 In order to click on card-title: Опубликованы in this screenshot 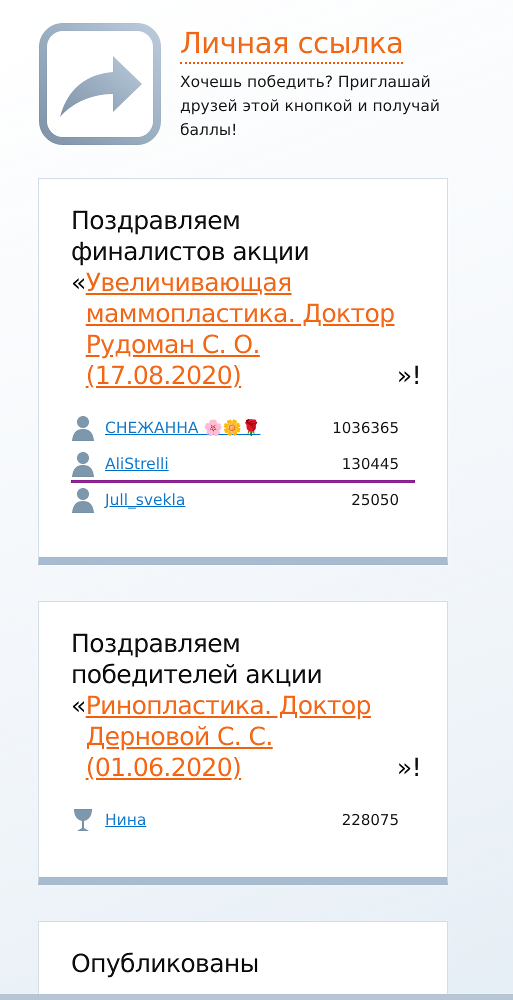, I will do `click(165, 963)`.